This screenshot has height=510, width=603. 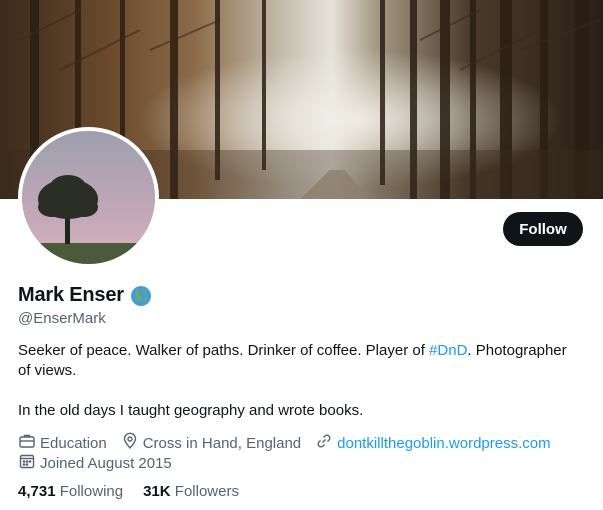 What do you see at coordinates (91, 491) in the screenshot?
I see `following-label: Following` at bounding box center [91, 491].